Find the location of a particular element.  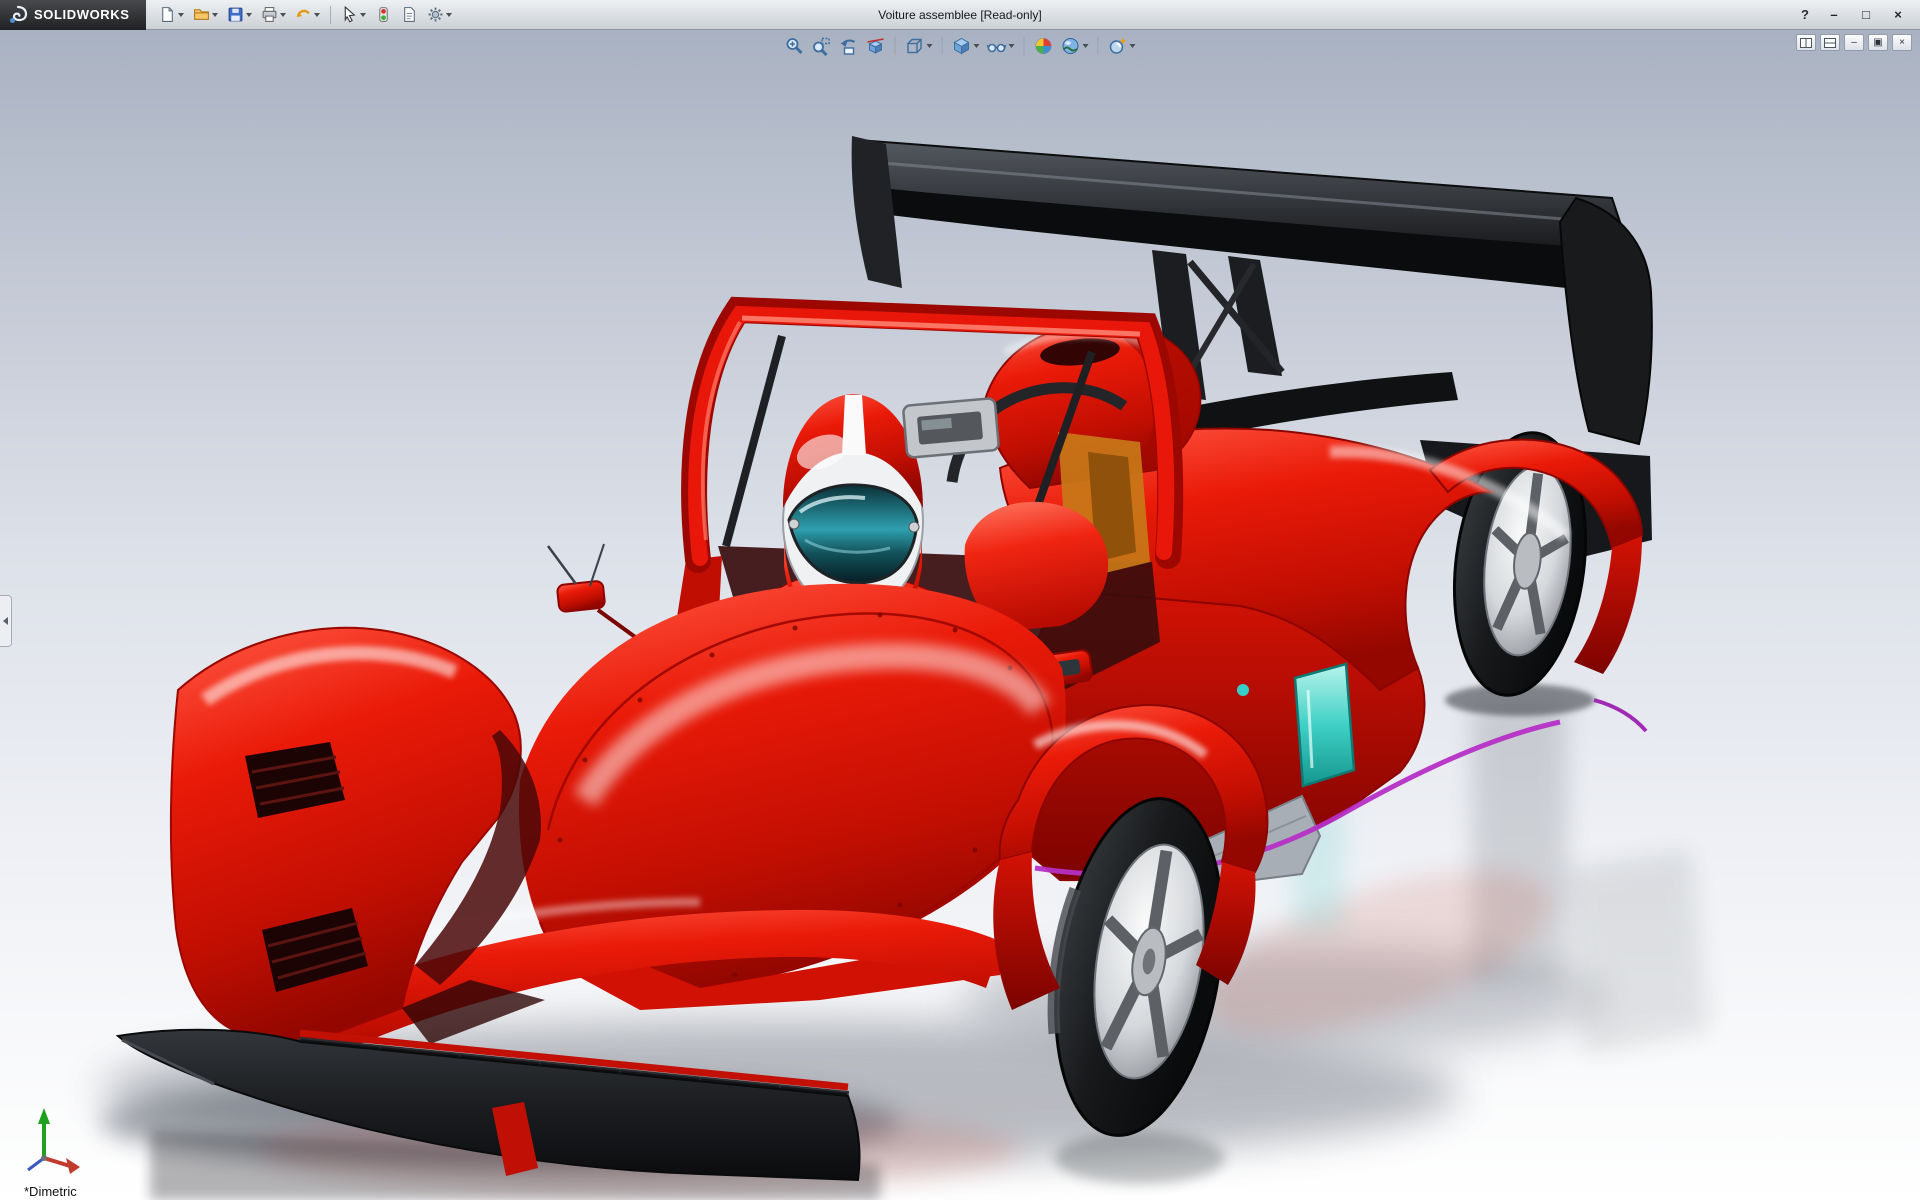

print-button is located at coordinates (273, 15).